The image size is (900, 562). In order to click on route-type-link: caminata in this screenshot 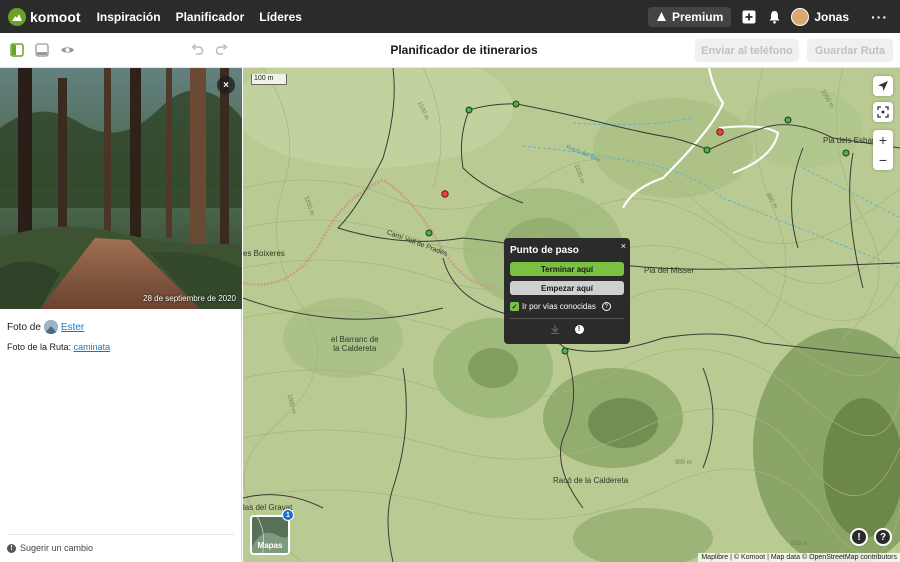, I will do `click(92, 347)`.